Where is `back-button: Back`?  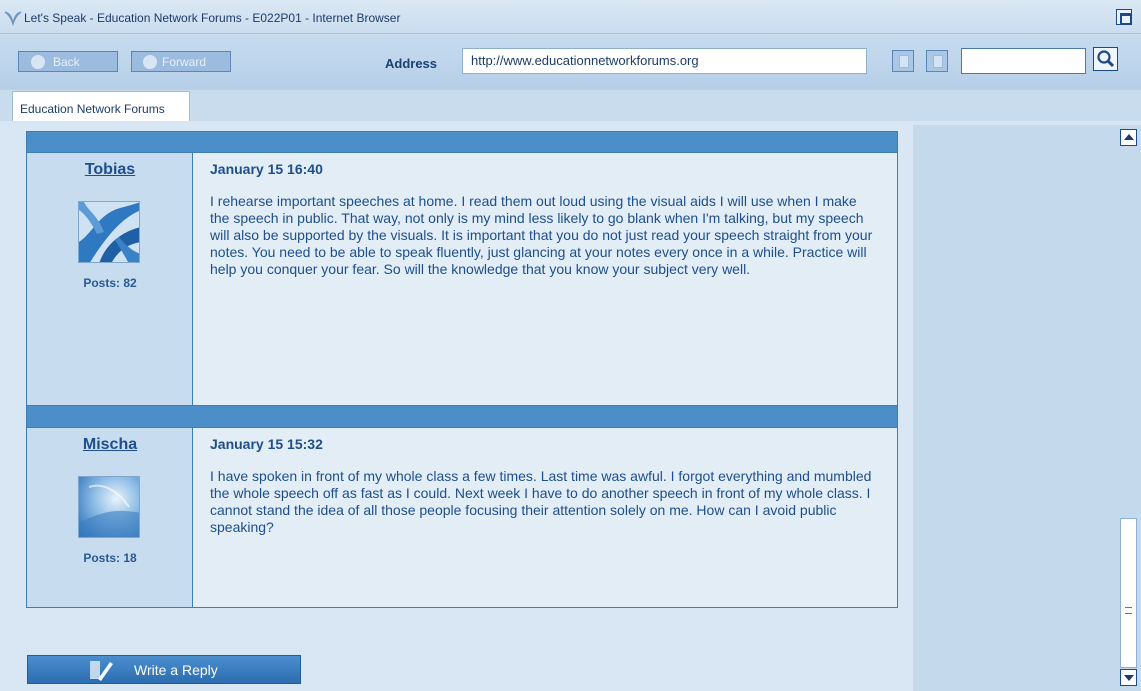 back-button: Back is located at coordinates (68, 61).